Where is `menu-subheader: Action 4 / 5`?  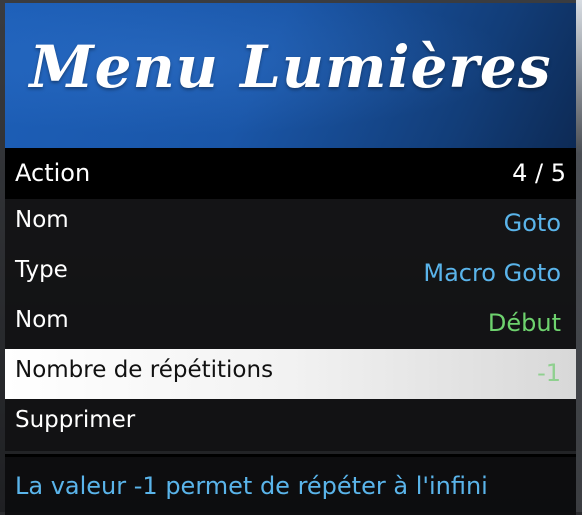
menu-subheader: Action 4 / 5 is located at coordinates (290, 173).